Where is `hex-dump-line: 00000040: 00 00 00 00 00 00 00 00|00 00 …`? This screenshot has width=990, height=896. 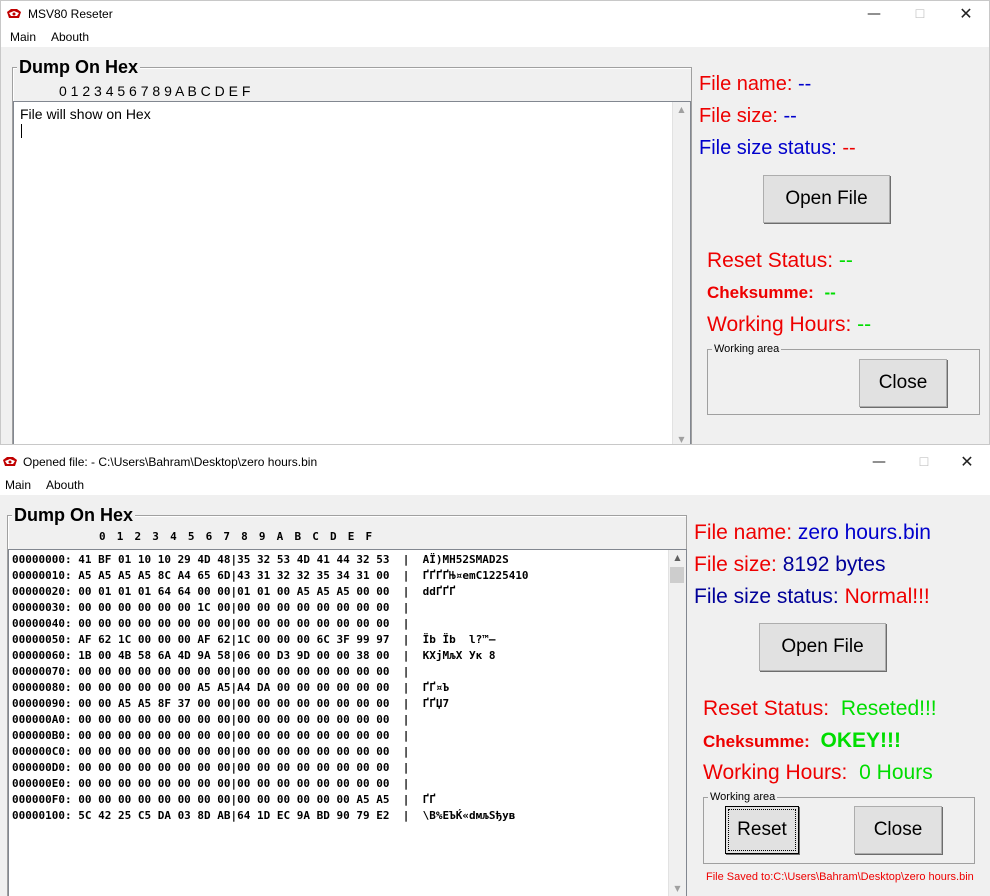 hex-dump-line: 00000040: 00 00 00 00 00 00 00 00|00 00 … is located at coordinates (211, 623).